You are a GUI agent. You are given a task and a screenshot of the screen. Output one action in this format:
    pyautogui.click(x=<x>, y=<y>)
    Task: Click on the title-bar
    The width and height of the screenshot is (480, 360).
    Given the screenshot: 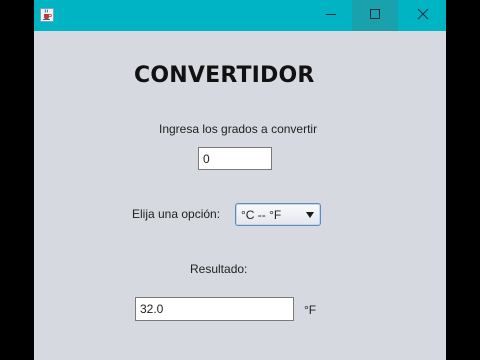 What is the action you would take?
    pyautogui.click(x=240, y=15)
    